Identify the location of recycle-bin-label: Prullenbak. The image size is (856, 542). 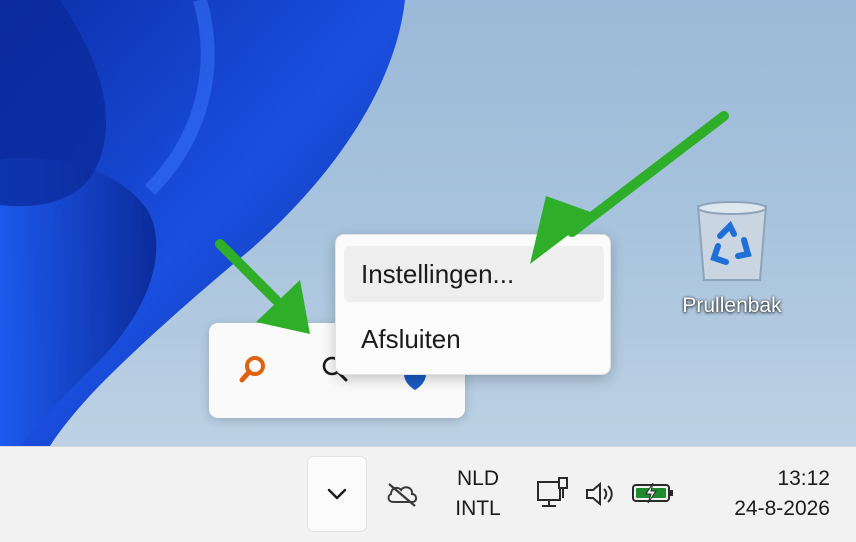
(732, 305).